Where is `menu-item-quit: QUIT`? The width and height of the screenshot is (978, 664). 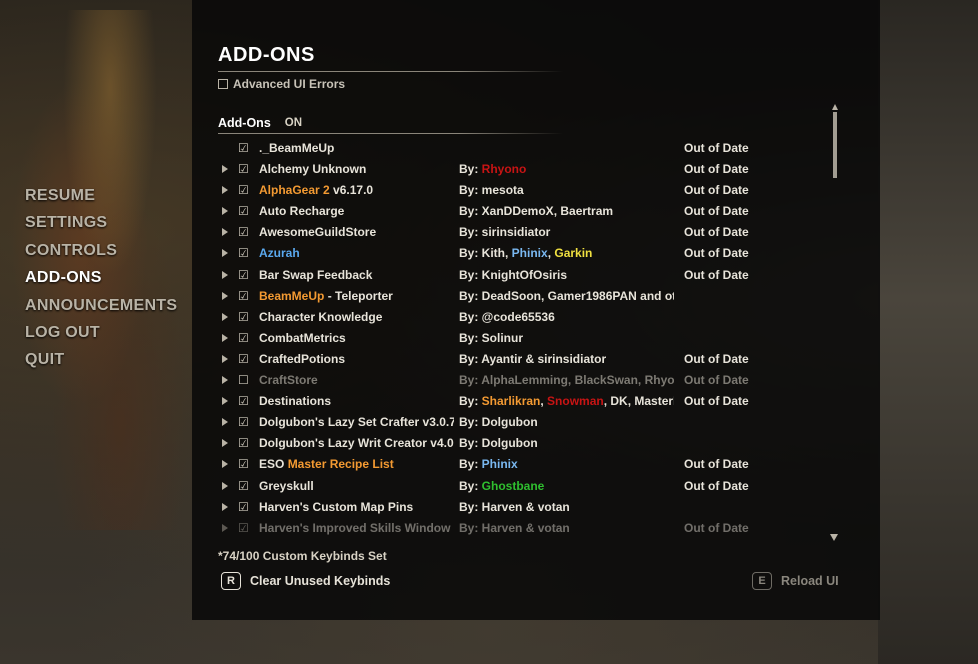 menu-item-quit: QUIT is located at coordinates (101, 363).